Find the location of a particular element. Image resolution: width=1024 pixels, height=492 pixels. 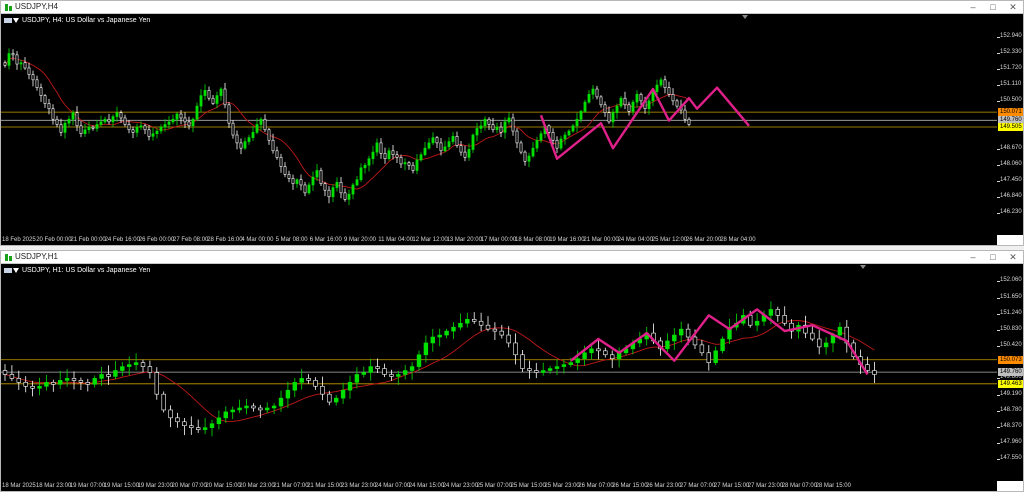

title-bar-h4: USDJPY,H4 – □ ✕ is located at coordinates (512, 7).